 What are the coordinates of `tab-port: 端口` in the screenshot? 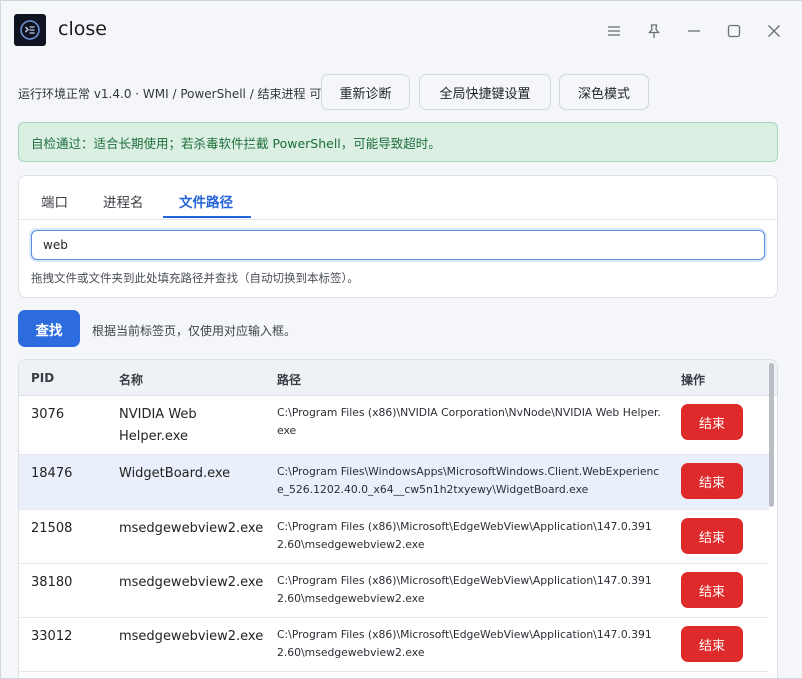 It's located at (54, 201).